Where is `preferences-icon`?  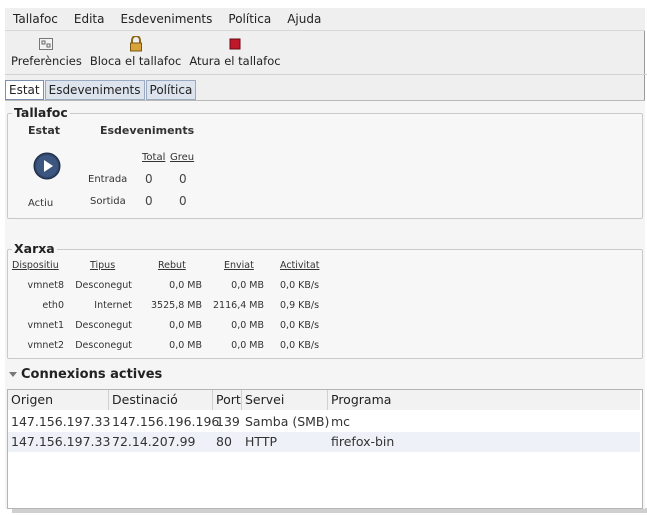
preferences-icon is located at coordinates (46, 44).